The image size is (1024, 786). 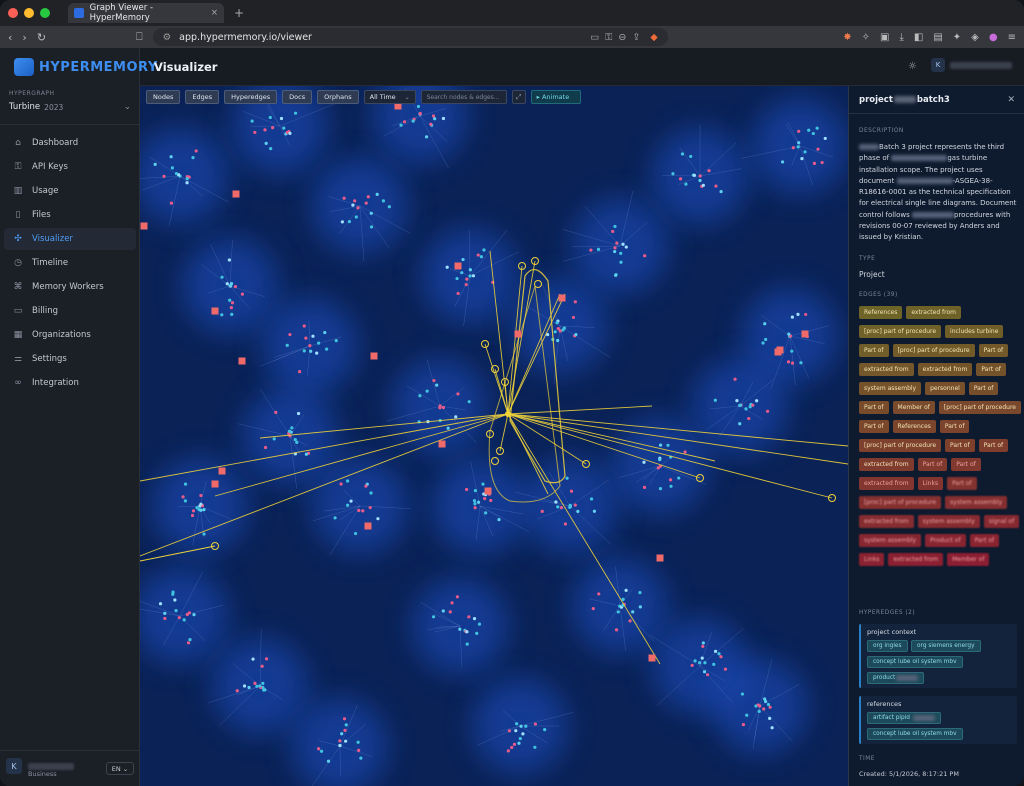 I want to click on nodes-toggle: Nodes, so click(x=163, y=97).